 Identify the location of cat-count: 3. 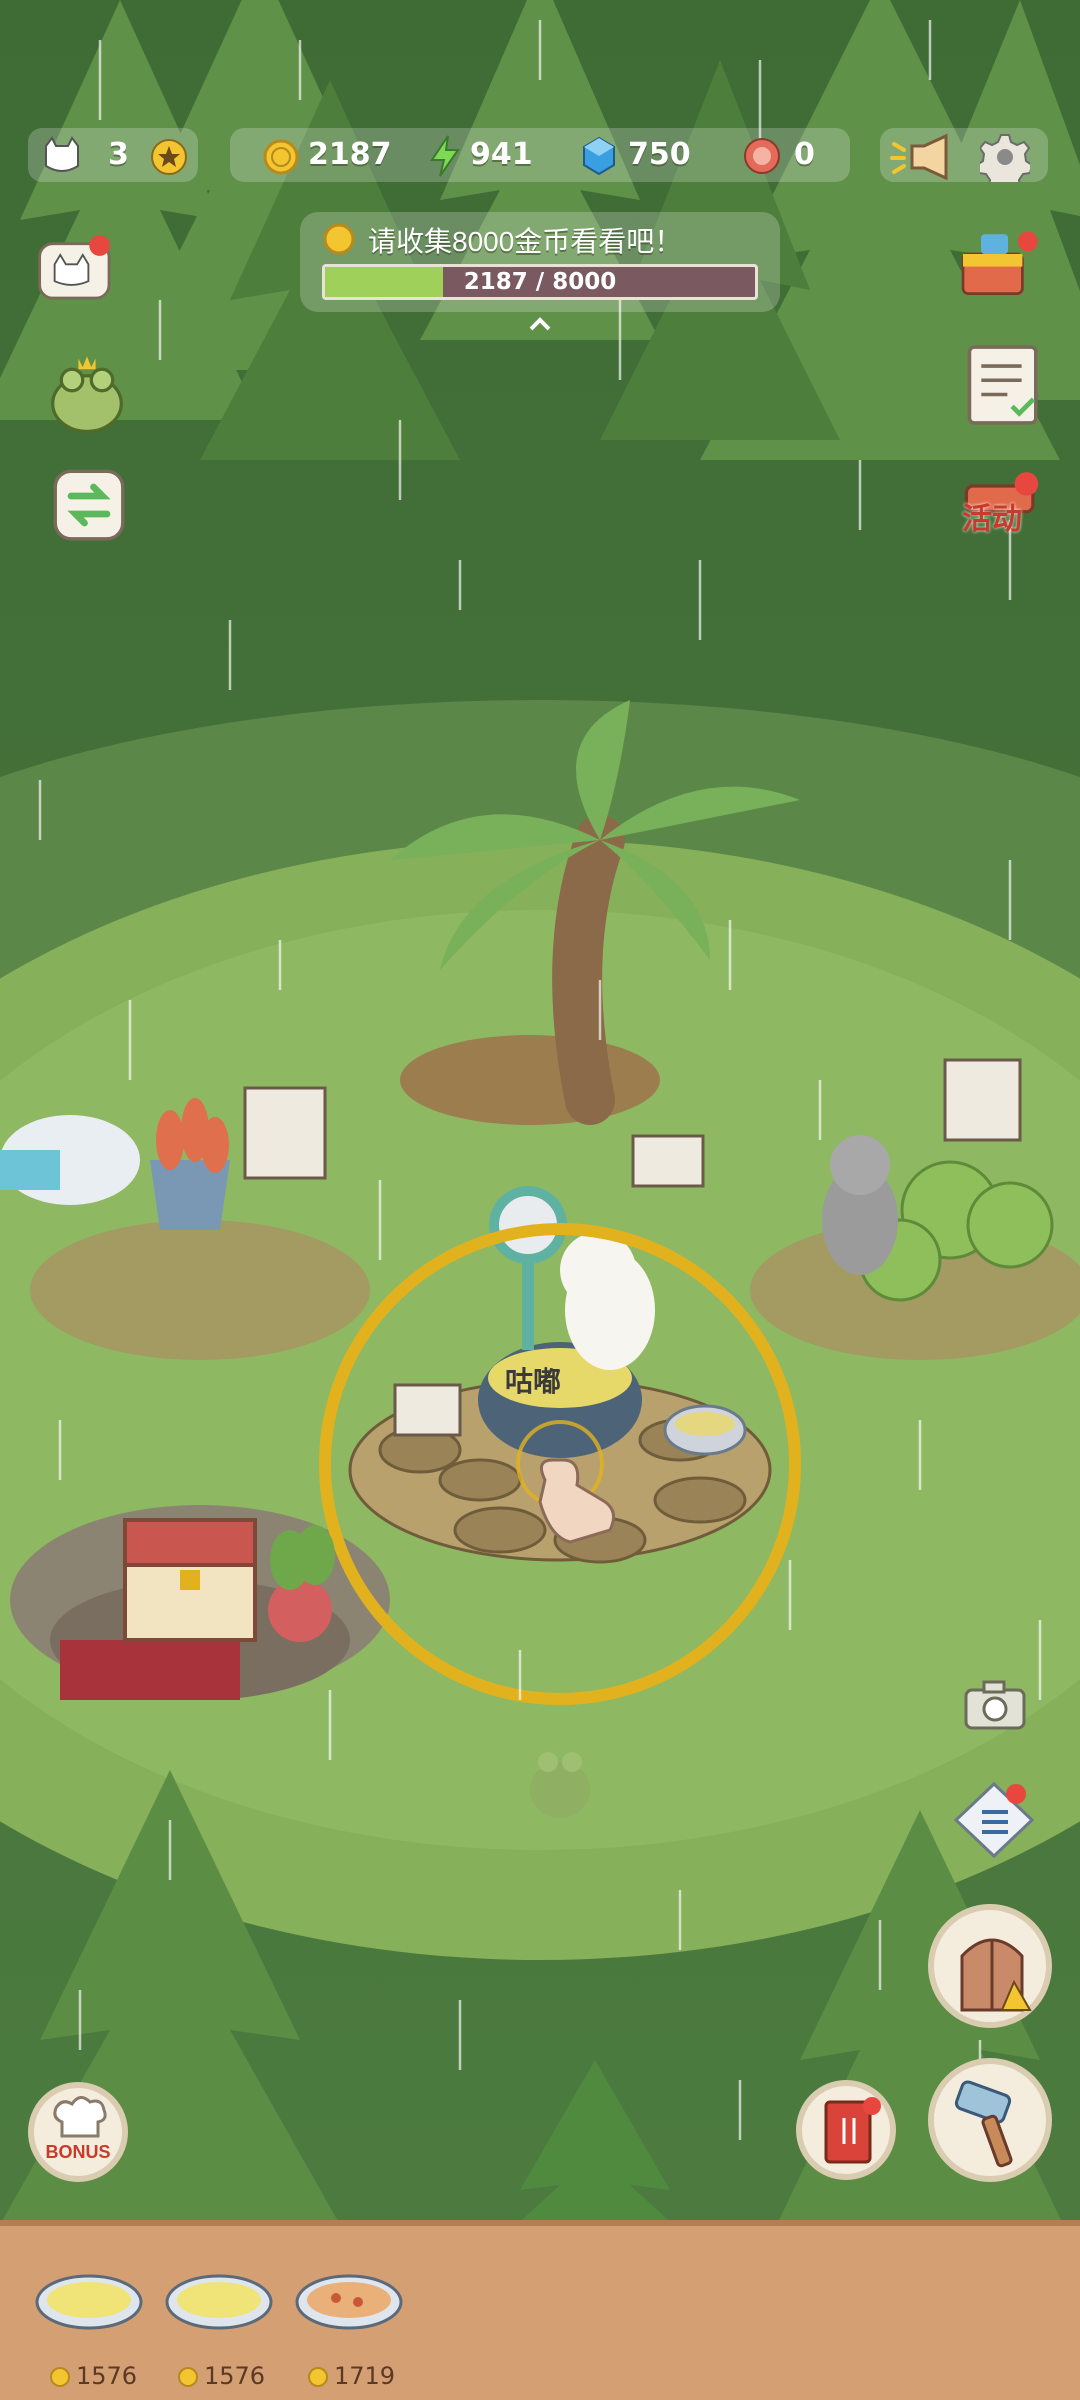
(118, 154).